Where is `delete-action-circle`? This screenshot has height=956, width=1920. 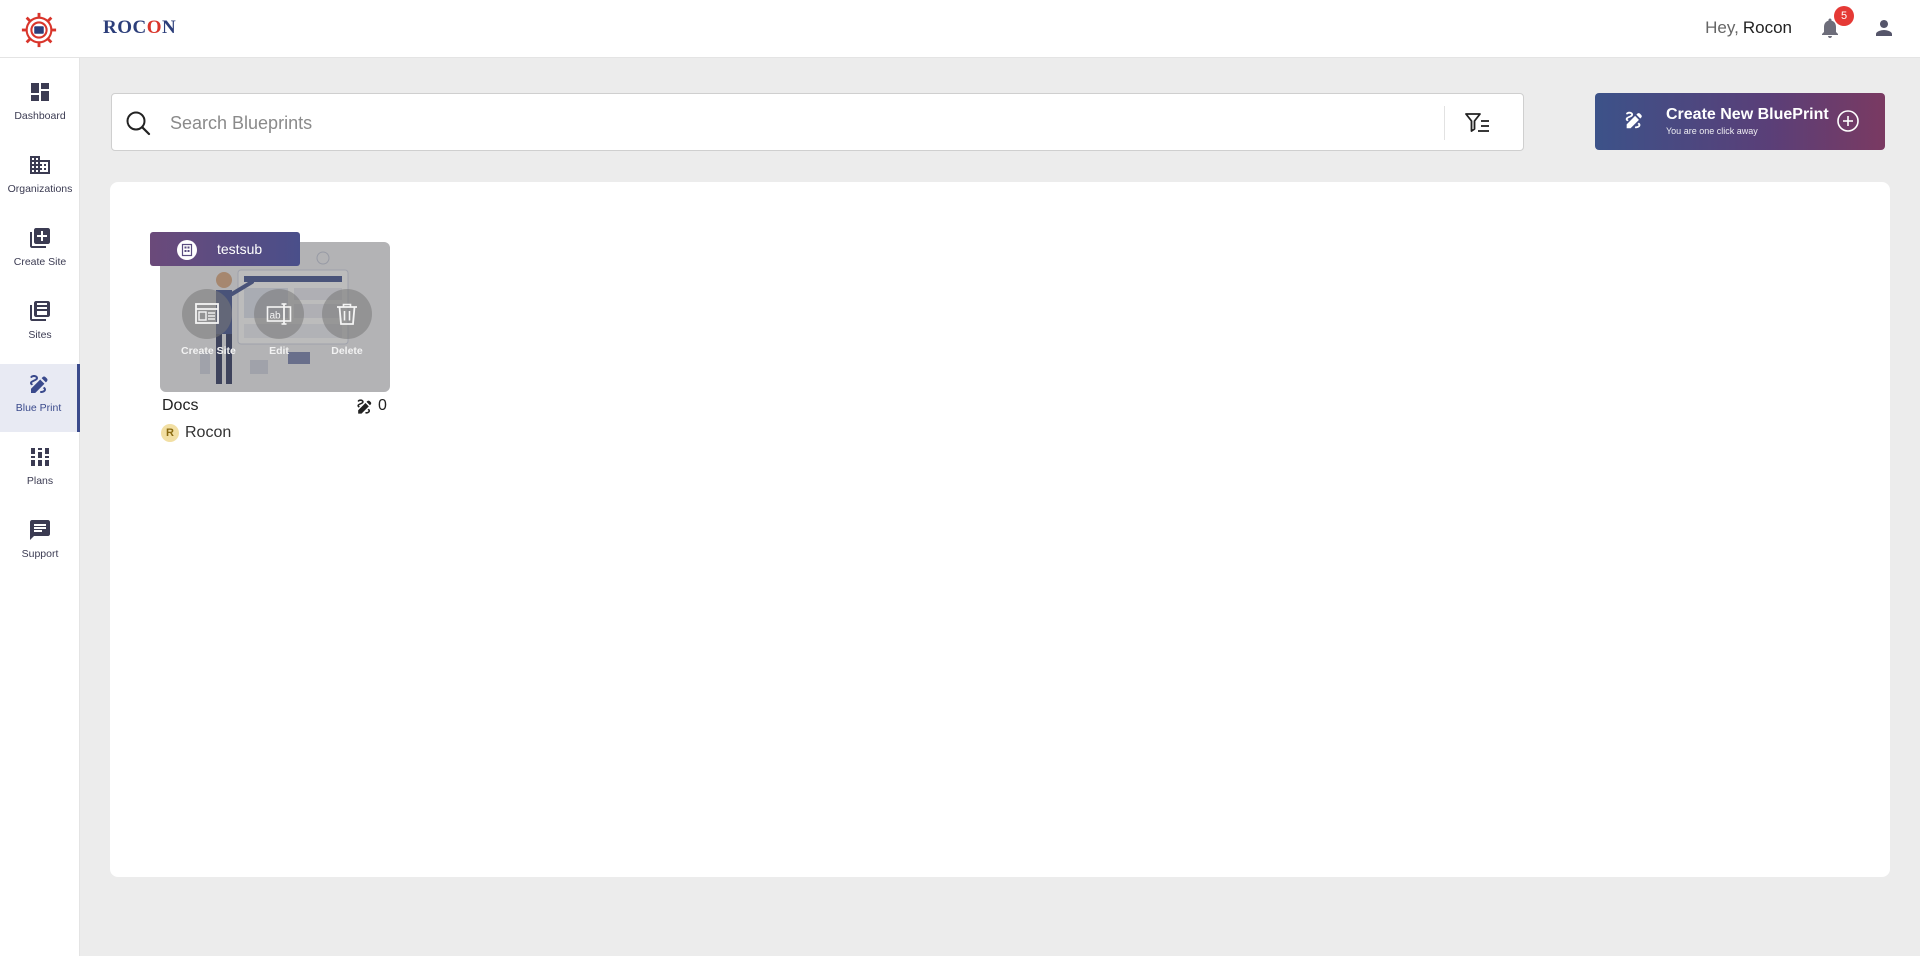
delete-action-circle is located at coordinates (347, 314).